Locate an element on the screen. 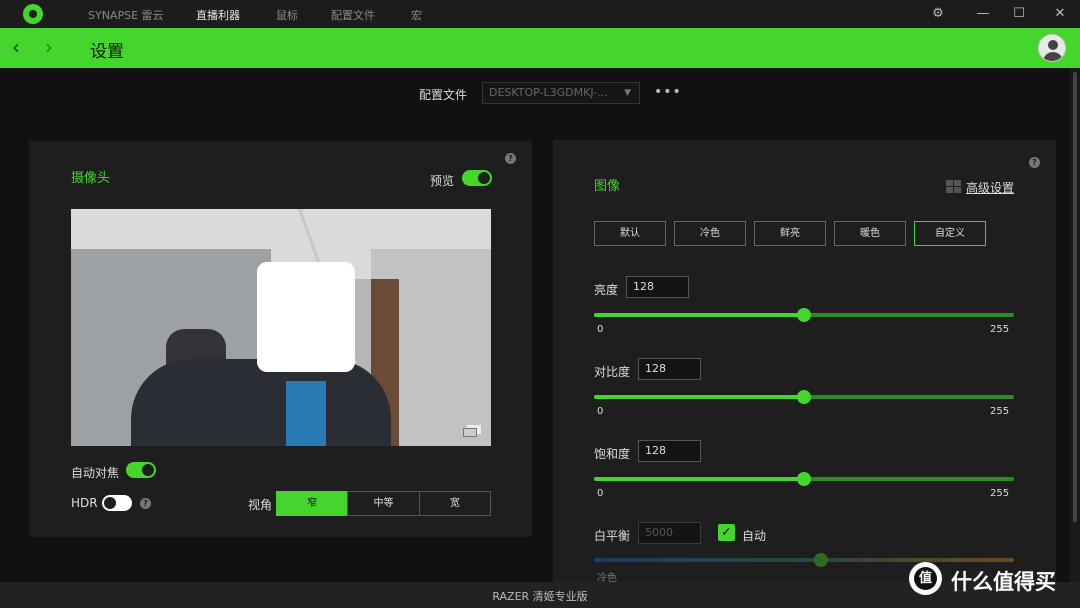 This screenshot has width=1080, height=608. preset-row: 默认 冷色 鲜亮 暖色 自定义 is located at coordinates (790, 233).